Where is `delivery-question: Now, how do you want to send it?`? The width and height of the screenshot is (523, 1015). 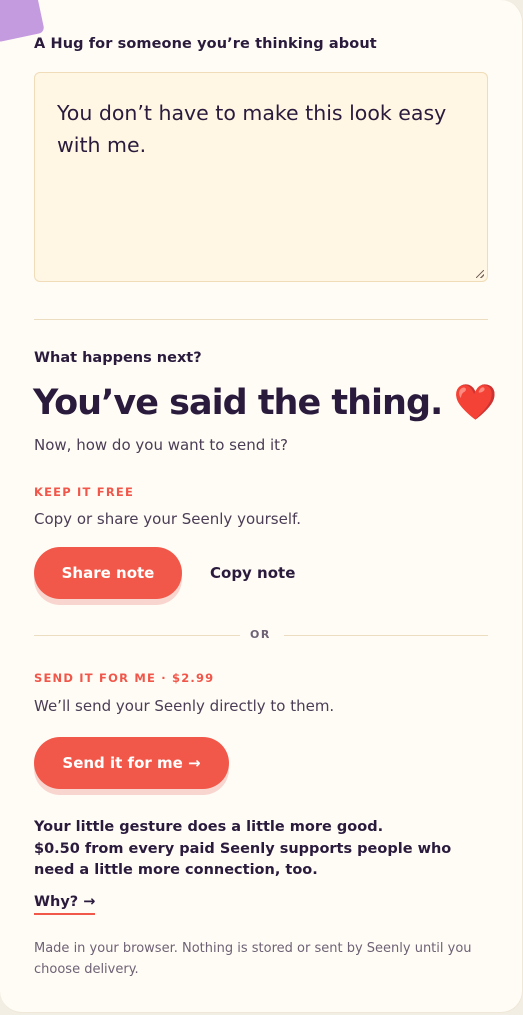 delivery-question: Now, how do you want to send it? is located at coordinates (161, 445).